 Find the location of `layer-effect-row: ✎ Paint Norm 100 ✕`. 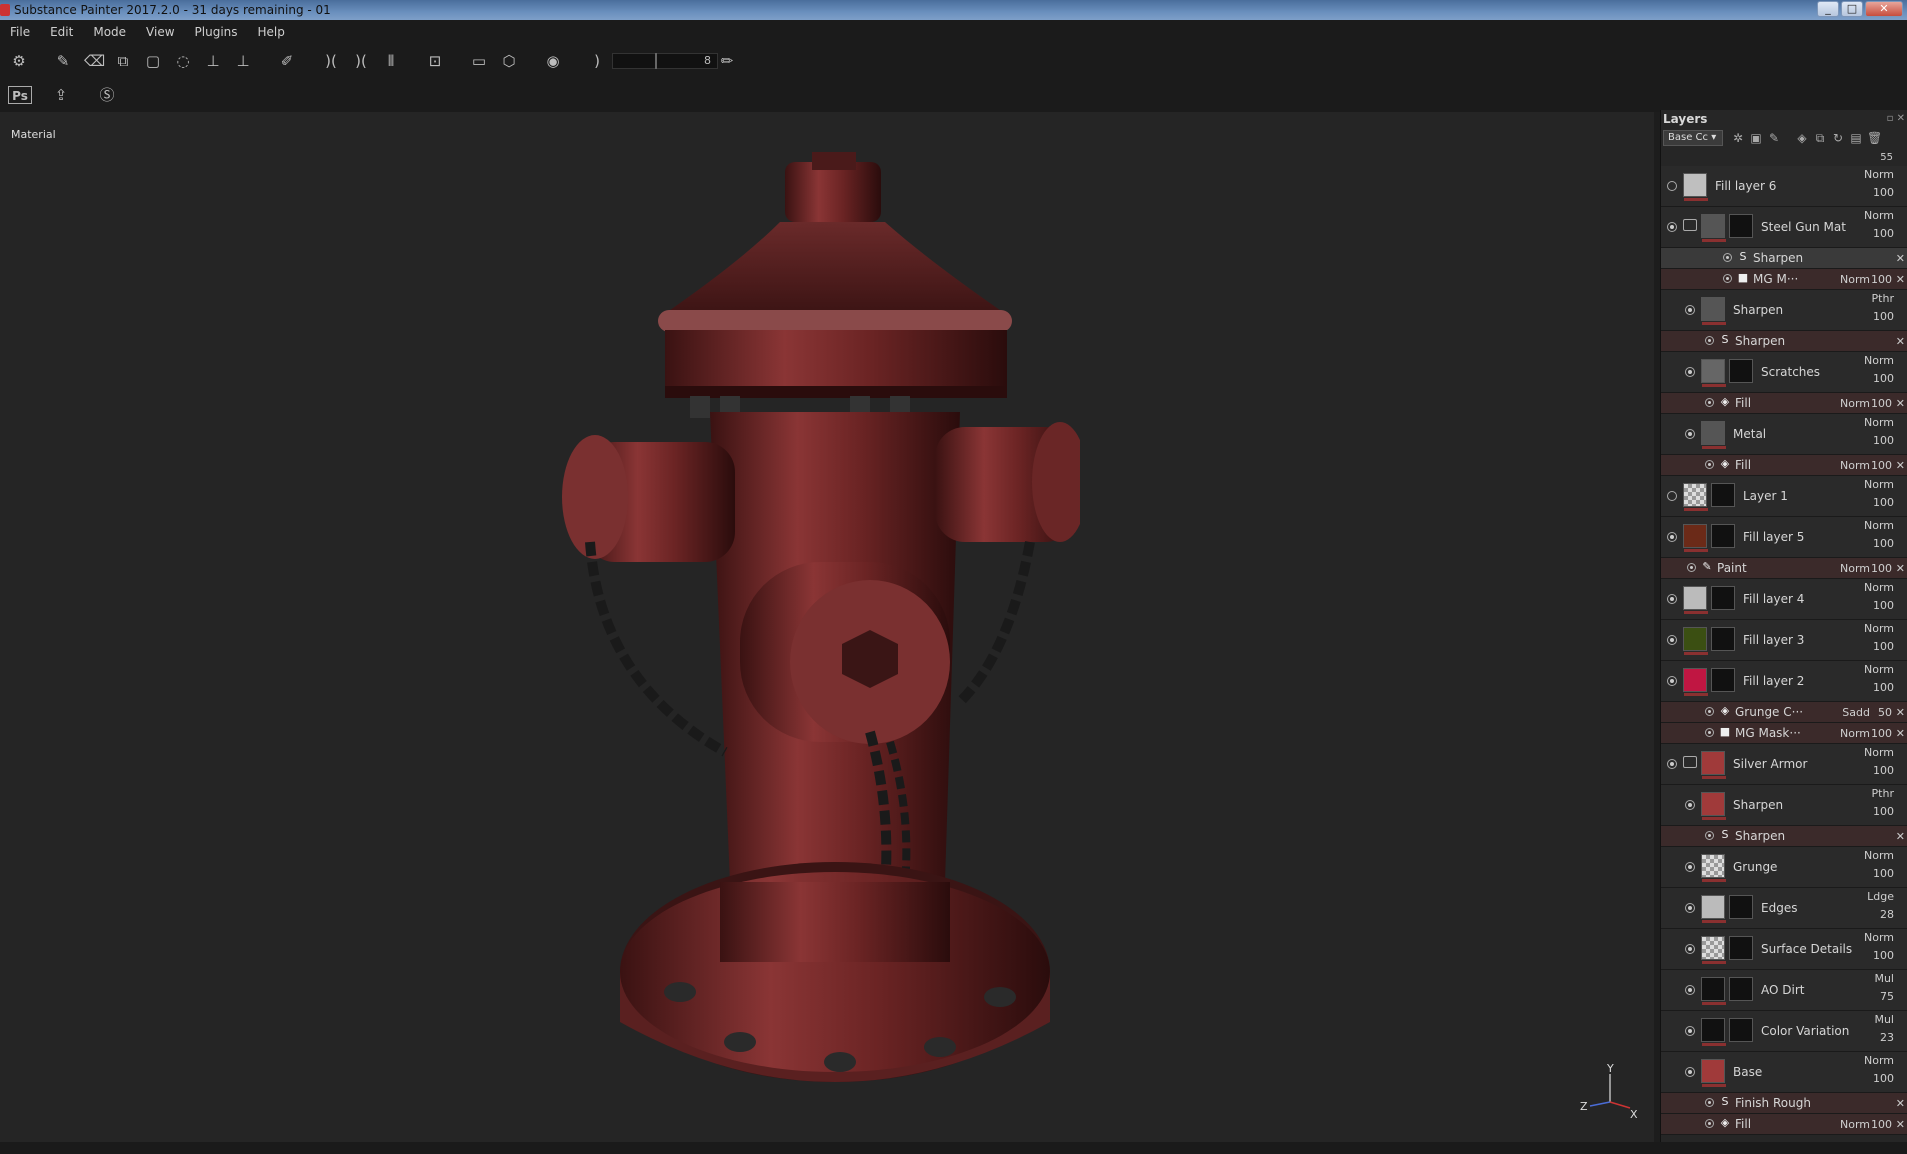

layer-effect-row: ✎ Paint Norm 100 ✕ is located at coordinates (1784, 568).